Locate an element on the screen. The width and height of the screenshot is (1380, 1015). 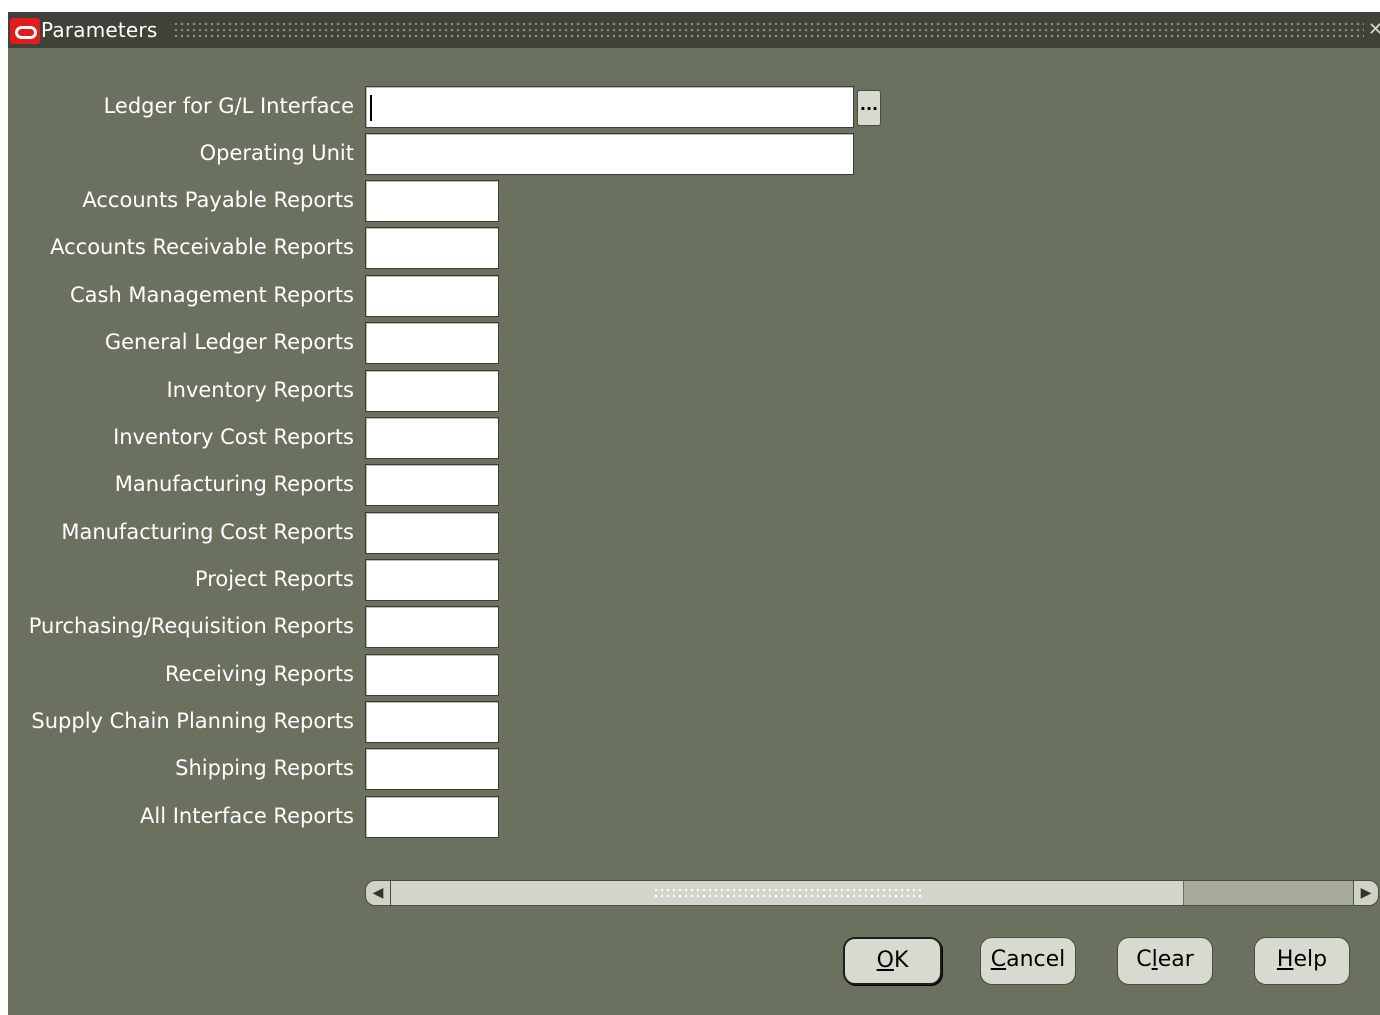
inventory-input is located at coordinates (432, 391).